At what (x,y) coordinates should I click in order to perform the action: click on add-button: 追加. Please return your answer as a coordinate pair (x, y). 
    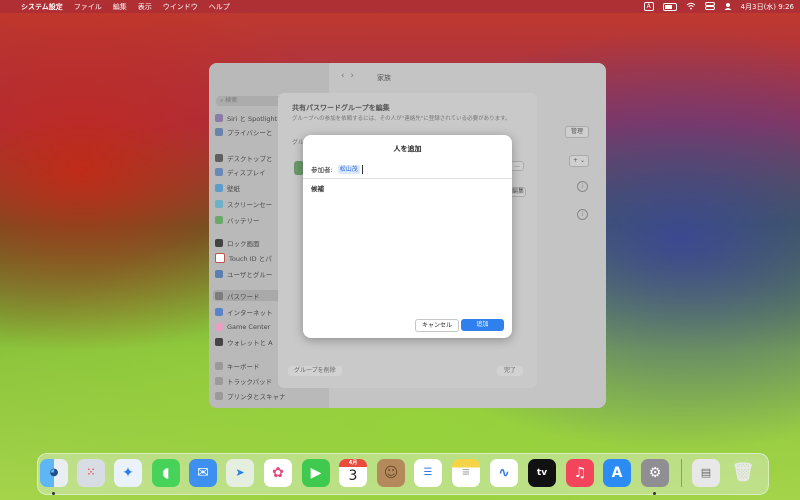
    Looking at the image, I should click on (482, 325).